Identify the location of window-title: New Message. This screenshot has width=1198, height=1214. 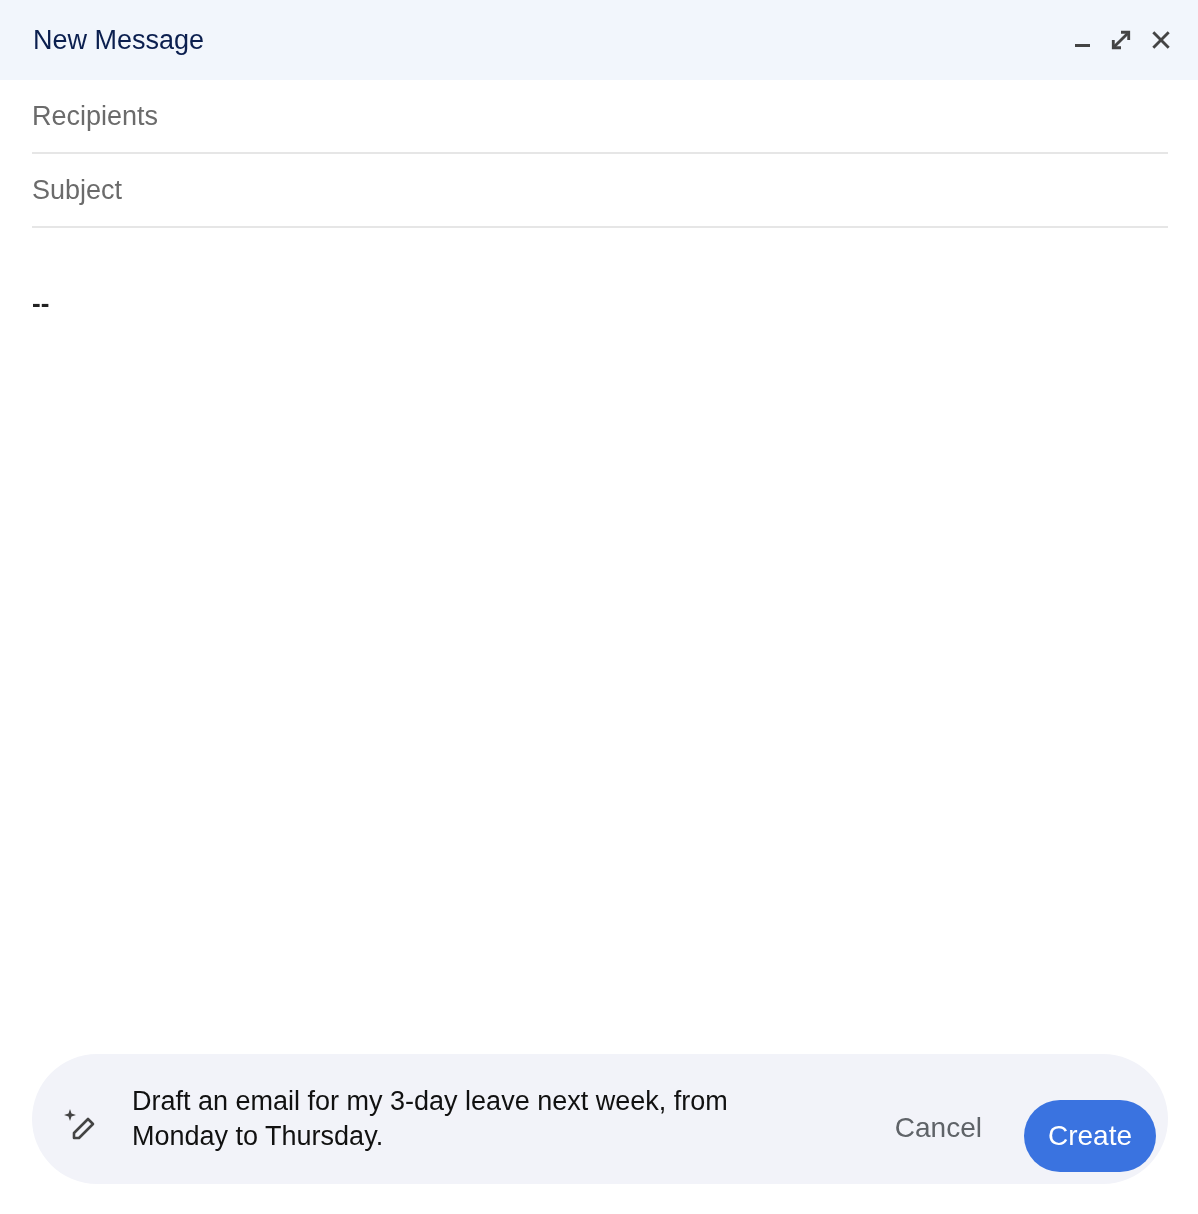
(119, 40).